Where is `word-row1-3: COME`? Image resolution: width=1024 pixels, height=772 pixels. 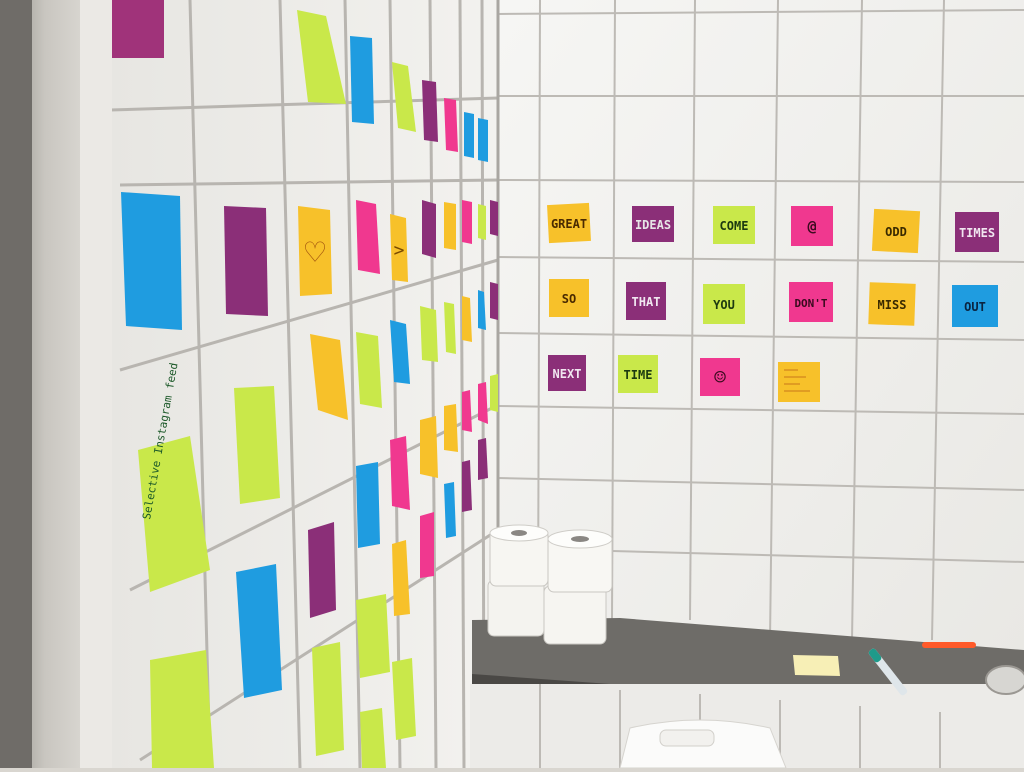
word-row1-3: COME is located at coordinates (734, 226).